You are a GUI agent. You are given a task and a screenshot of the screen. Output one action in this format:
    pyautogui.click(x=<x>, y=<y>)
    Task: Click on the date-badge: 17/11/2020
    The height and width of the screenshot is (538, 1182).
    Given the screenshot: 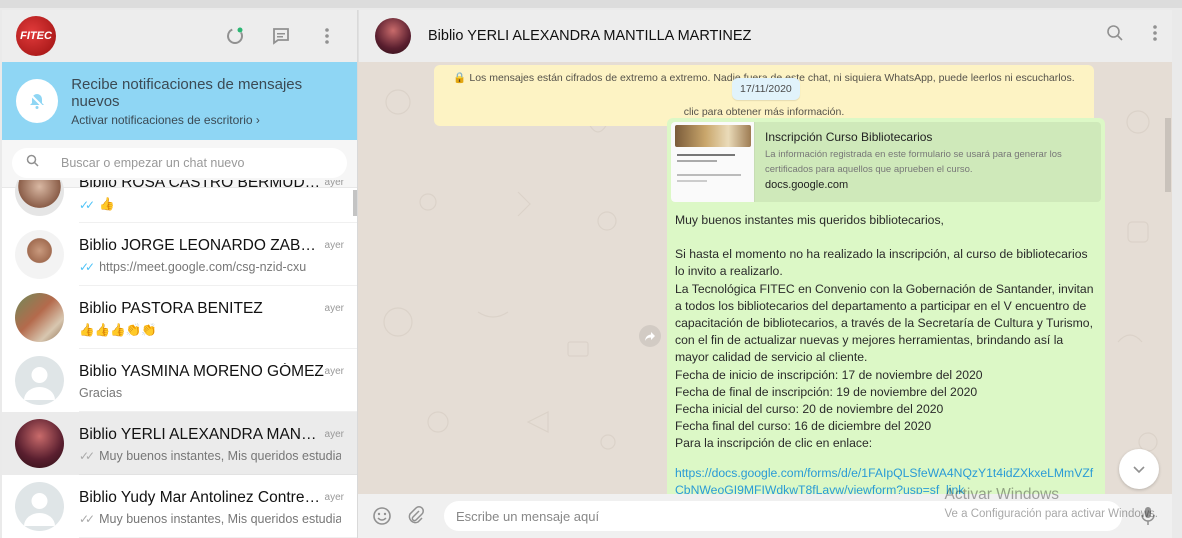 What is the action you would take?
    pyautogui.click(x=766, y=89)
    